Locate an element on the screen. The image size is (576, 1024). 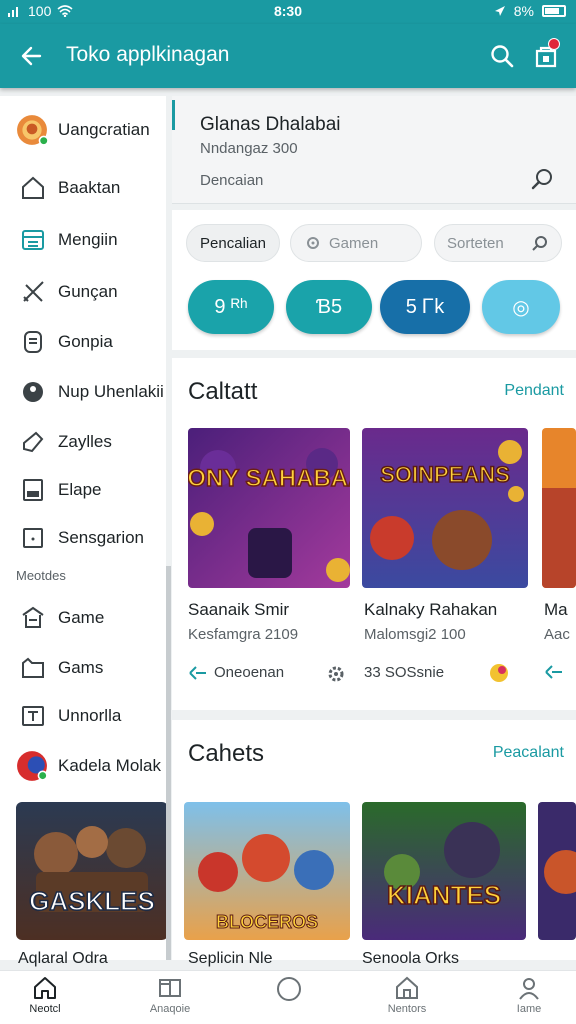
nav-profile: Iame is located at coordinates (529, 999).